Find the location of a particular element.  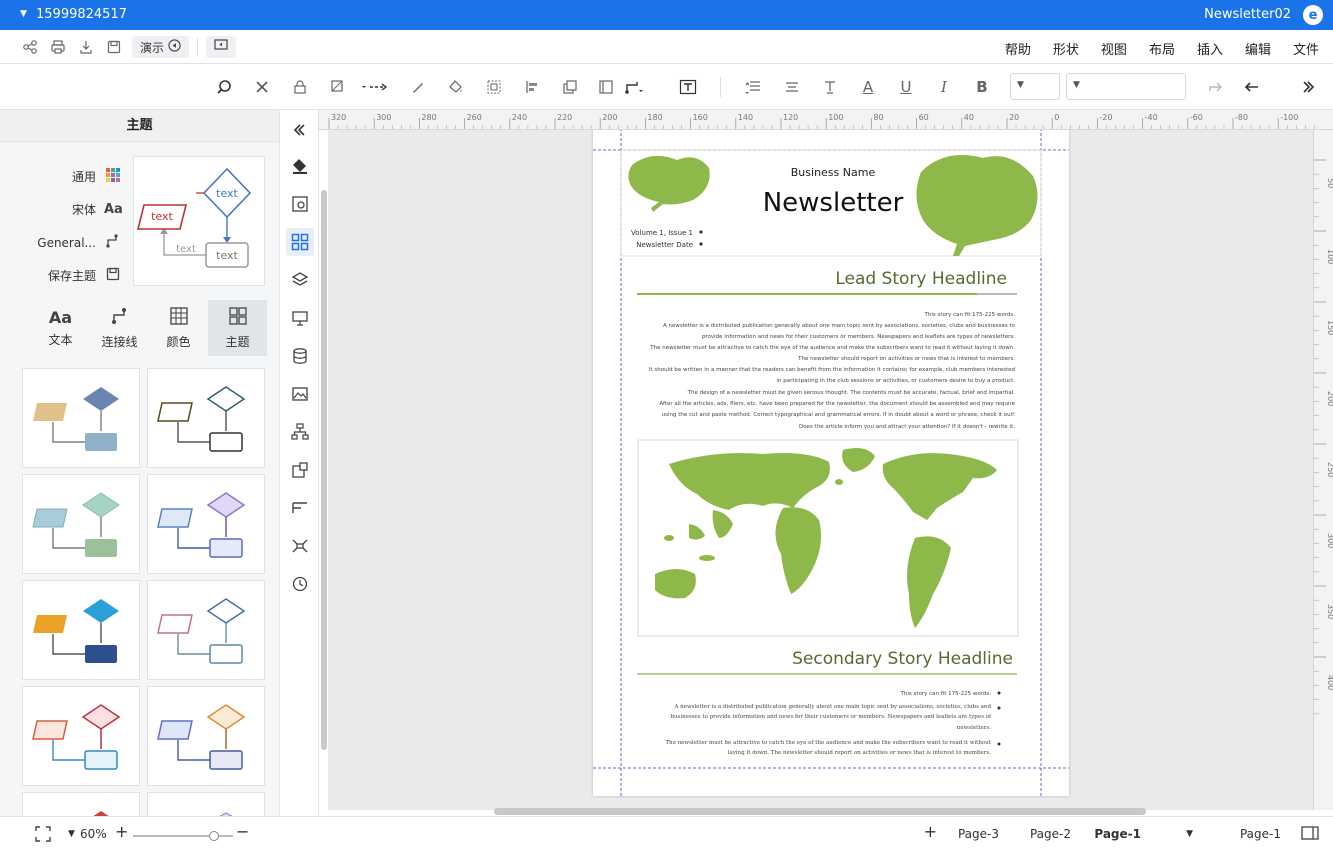

ginkgo-leaf-small is located at coordinates (669, 183).